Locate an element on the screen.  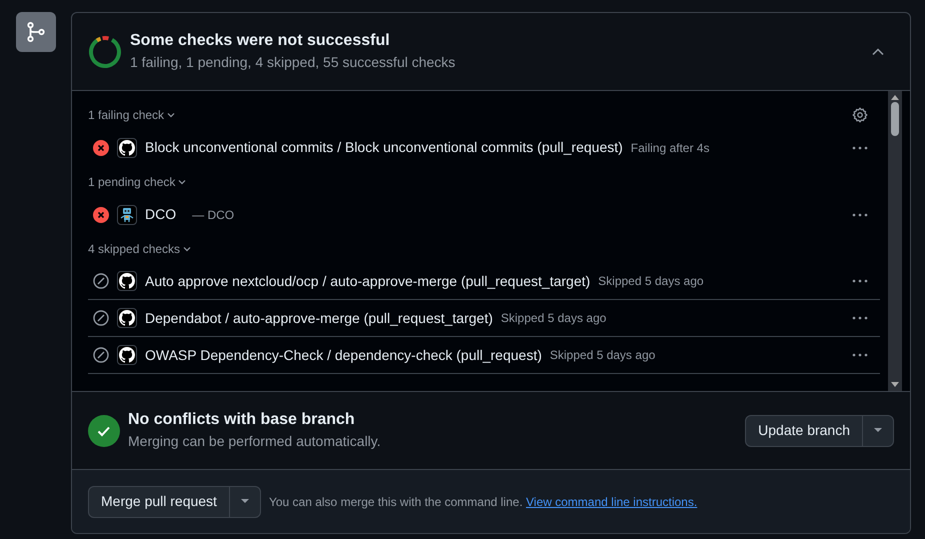
scrollbar is located at coordinates (895, 241).